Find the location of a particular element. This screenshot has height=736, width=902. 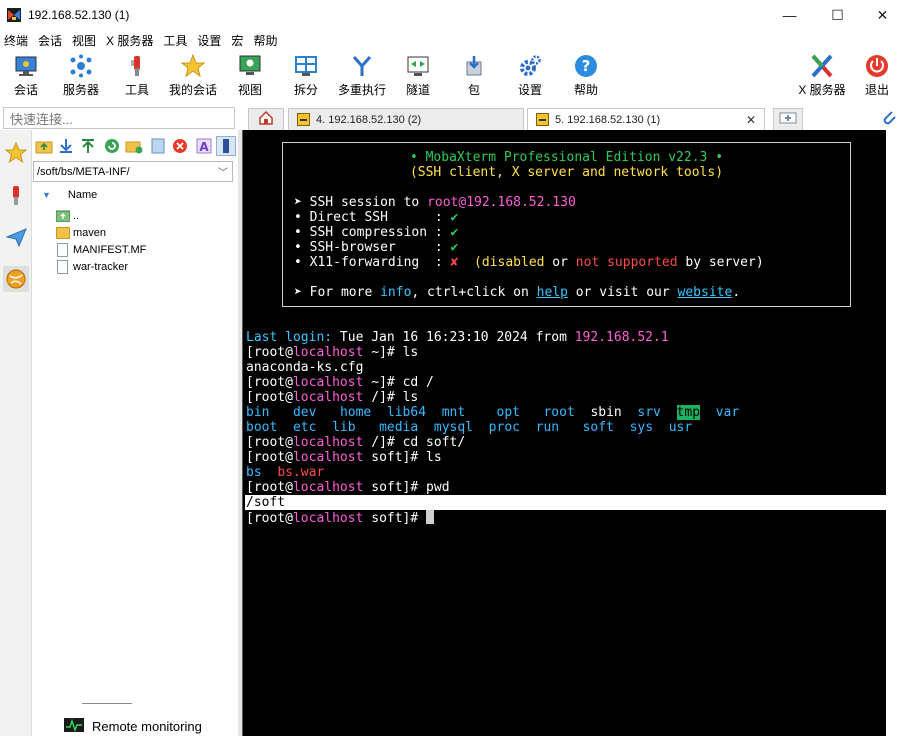

parent-folder-icon is located at coordinates (44, 146).